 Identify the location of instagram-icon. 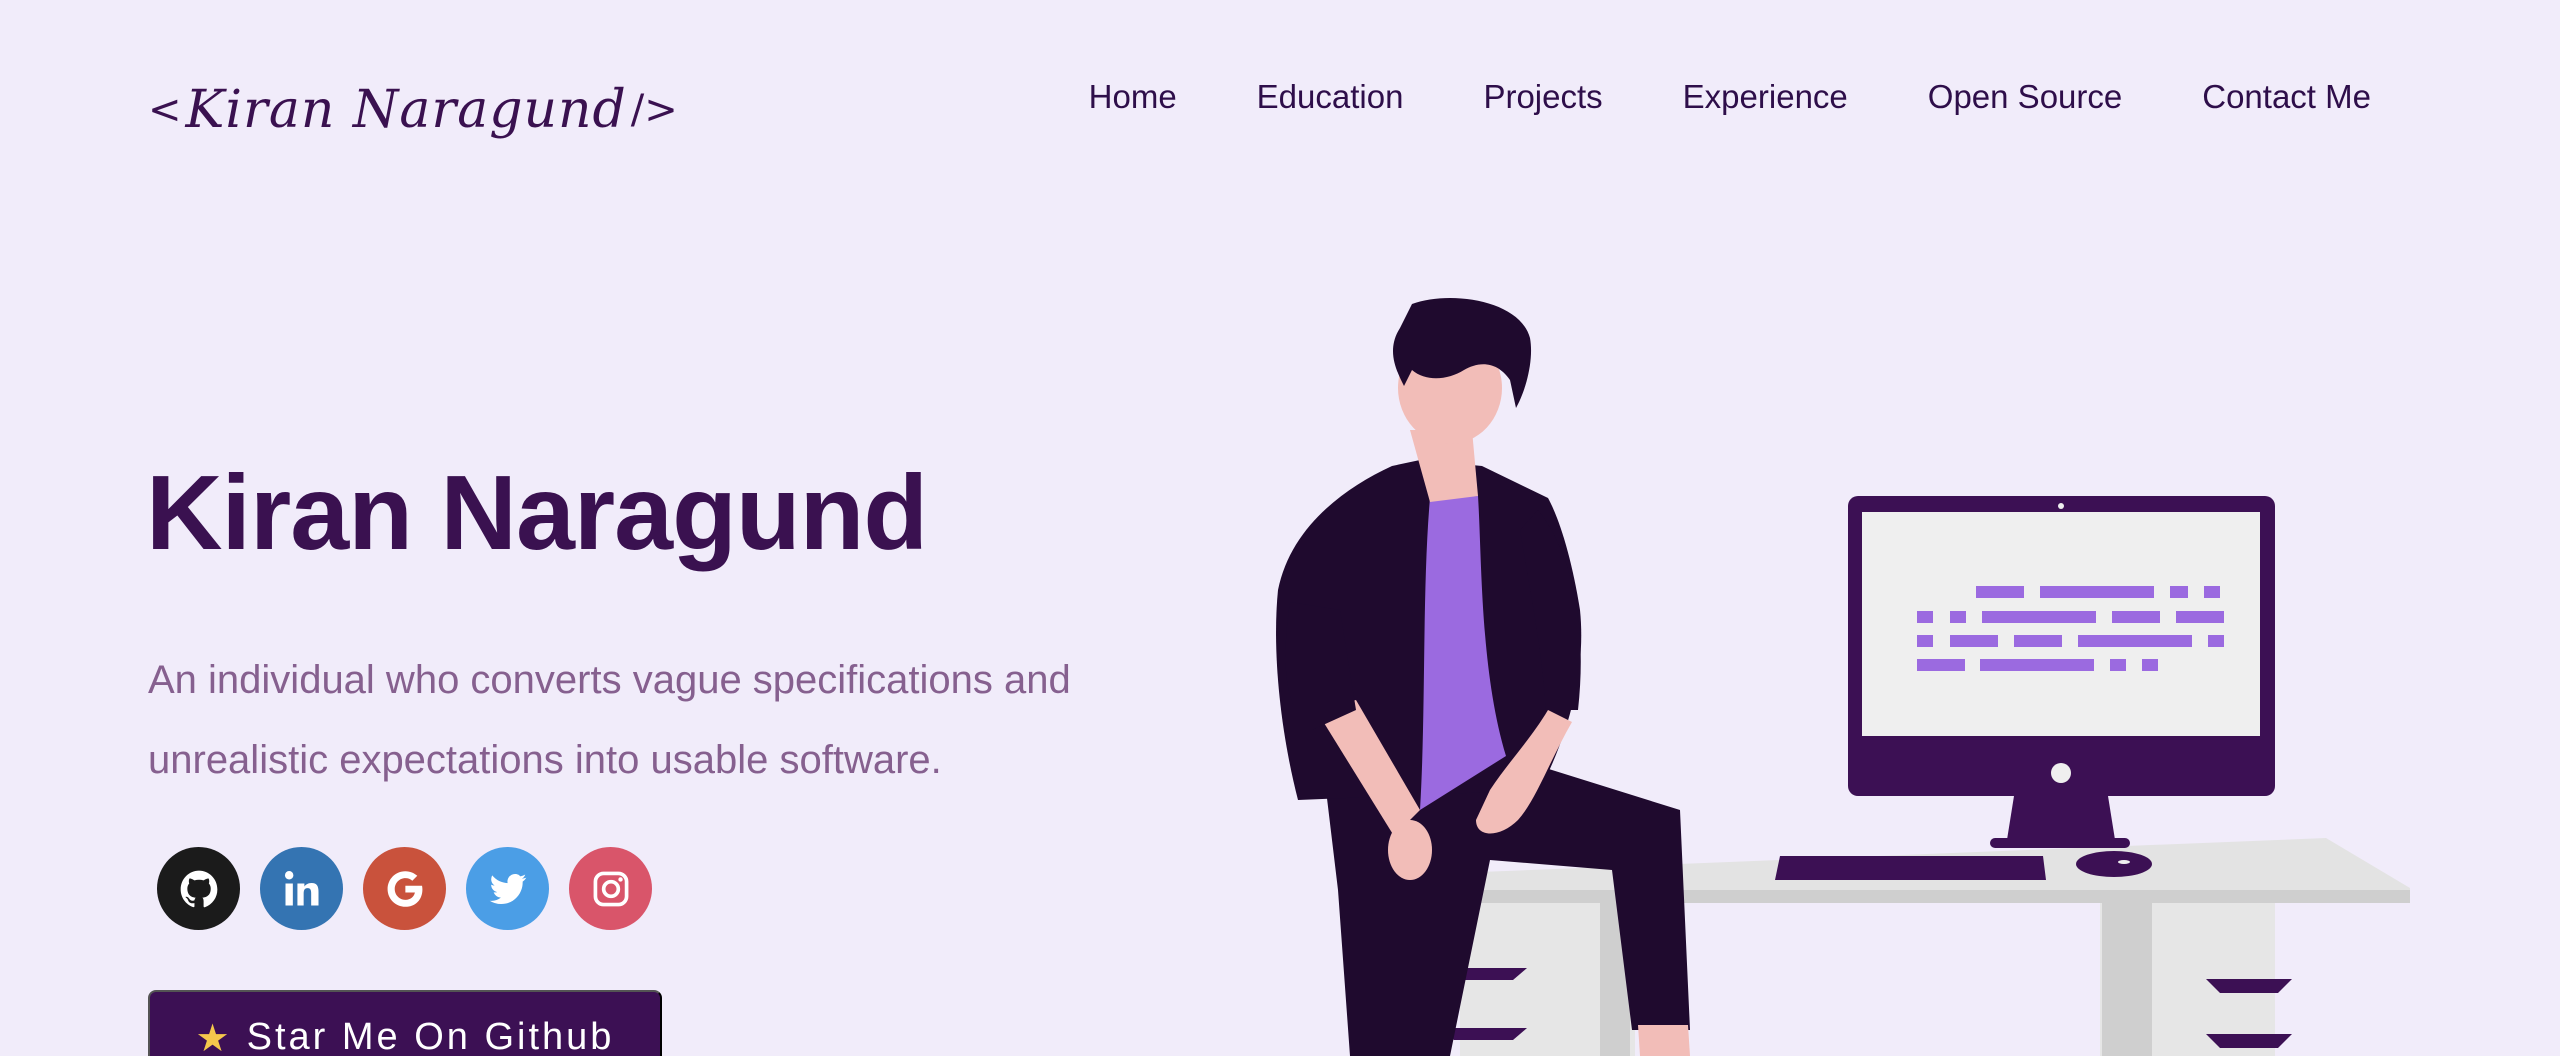
(610, 888).